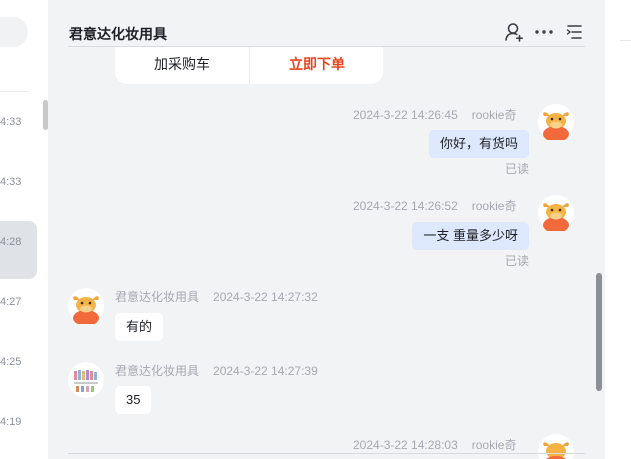 The image size is (631, 459). What do you see at coordinates (326, 23) in the screenshot?
I see `chat-header: 君意达化妆用具` at bounding box center [326, 23].